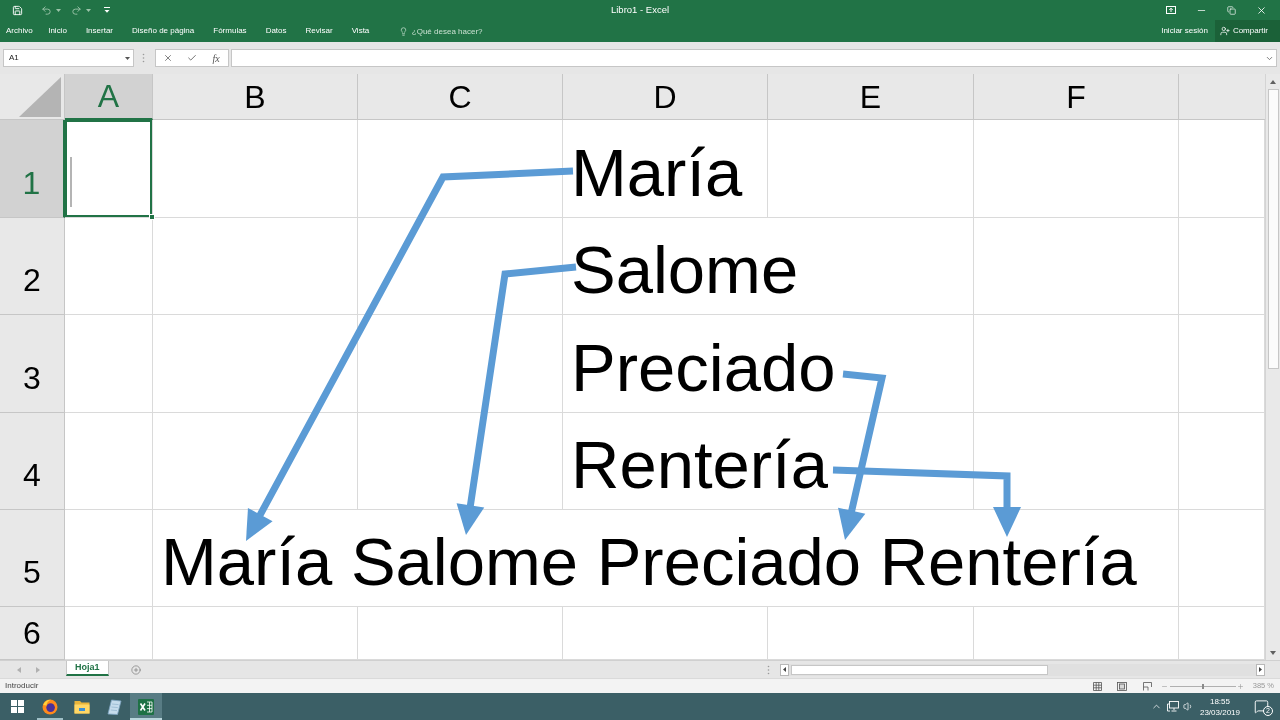  What do you see at coordinates (99, 31) in the screenshot?
I see `ribbon-tab: Insertar` at bounding box center [99, 31].